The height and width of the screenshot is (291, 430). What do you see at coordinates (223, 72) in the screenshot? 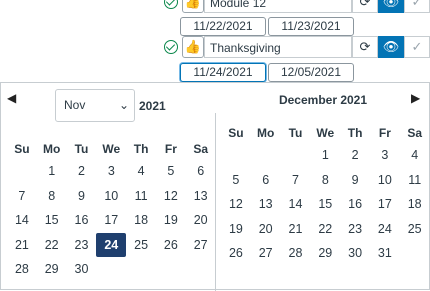
I see `start-date-field: 11/24/2021` at bounding box center [223, 72].